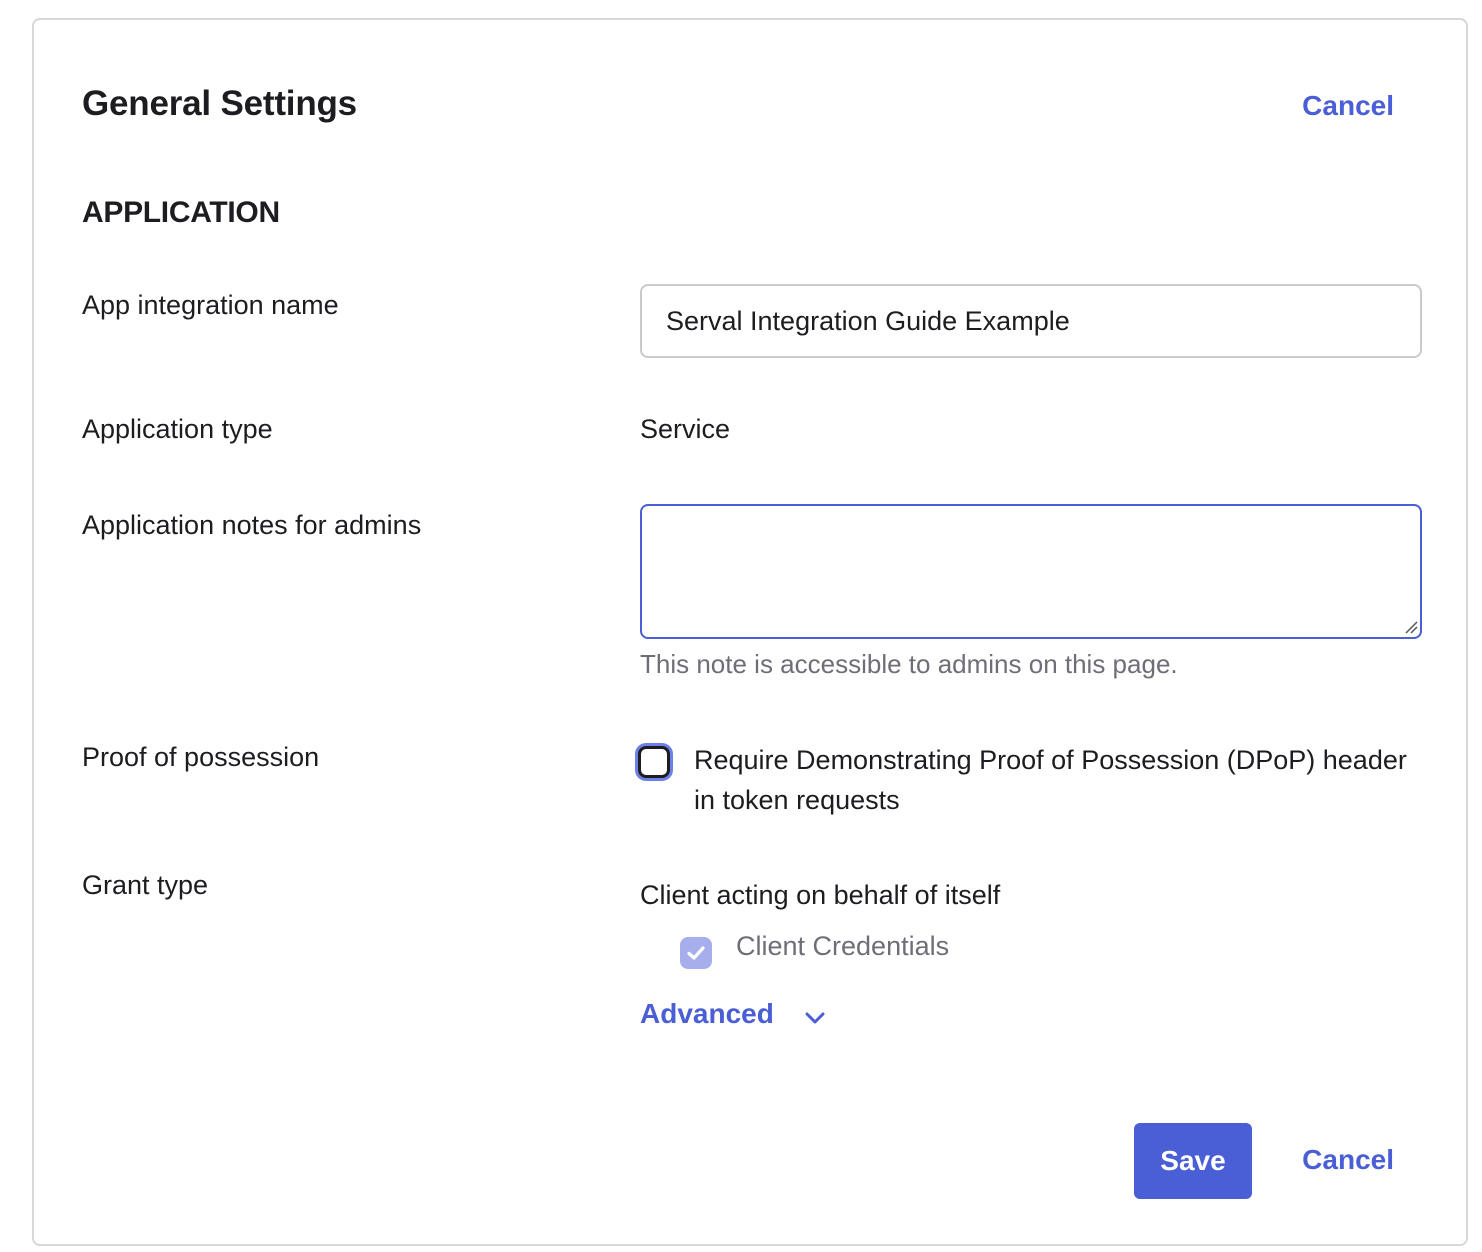 The height and width of the screenshot is (1252, 1482). I want to click on resize-grip-icon, so click(1411, 627).